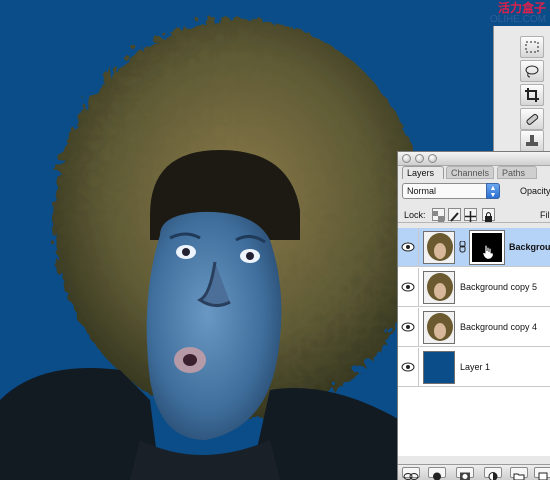 This screenshot has width=550, height=480. What do you see at coordinates (419, 158) in the screenshot?
I see `minimize-button` at bounding box center [419, 158].